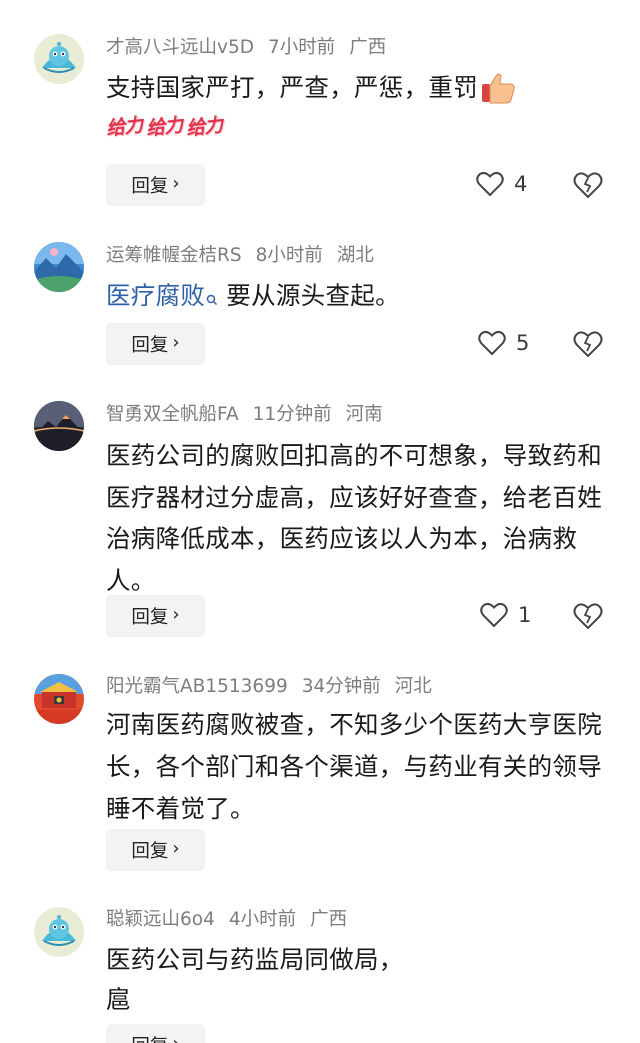 Image resolution: width=640 pixels, height=1043 pixels. I want to click on mountain-sunset-avatar-icon, so click(59, 426).